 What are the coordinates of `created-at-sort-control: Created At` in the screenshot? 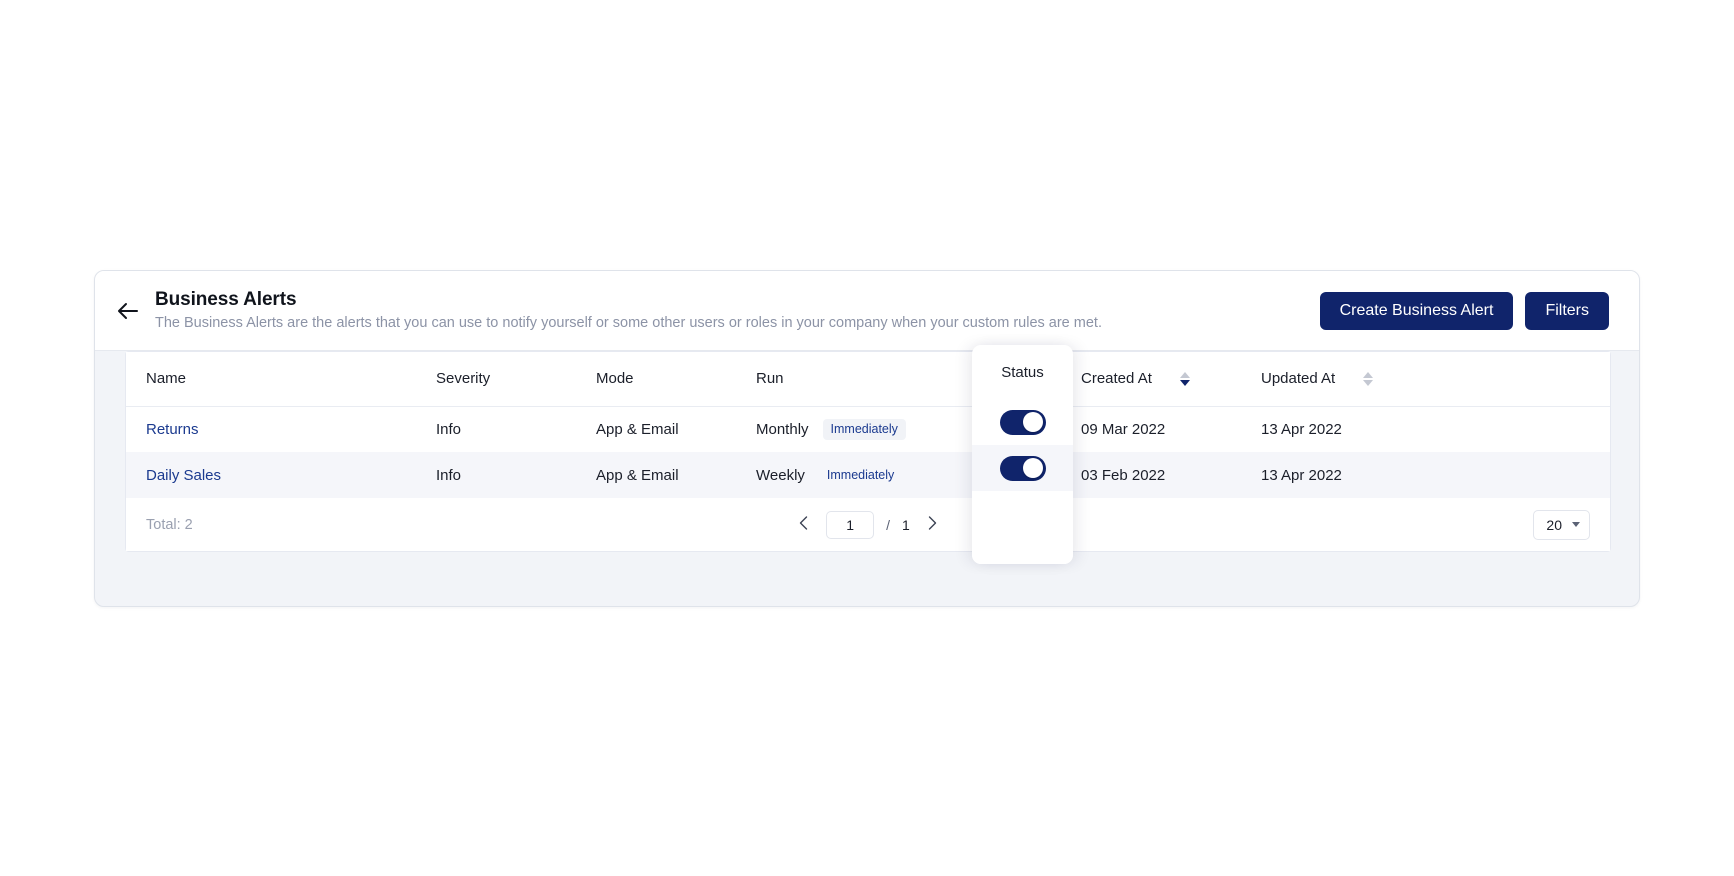 It's located at (1135, 378).